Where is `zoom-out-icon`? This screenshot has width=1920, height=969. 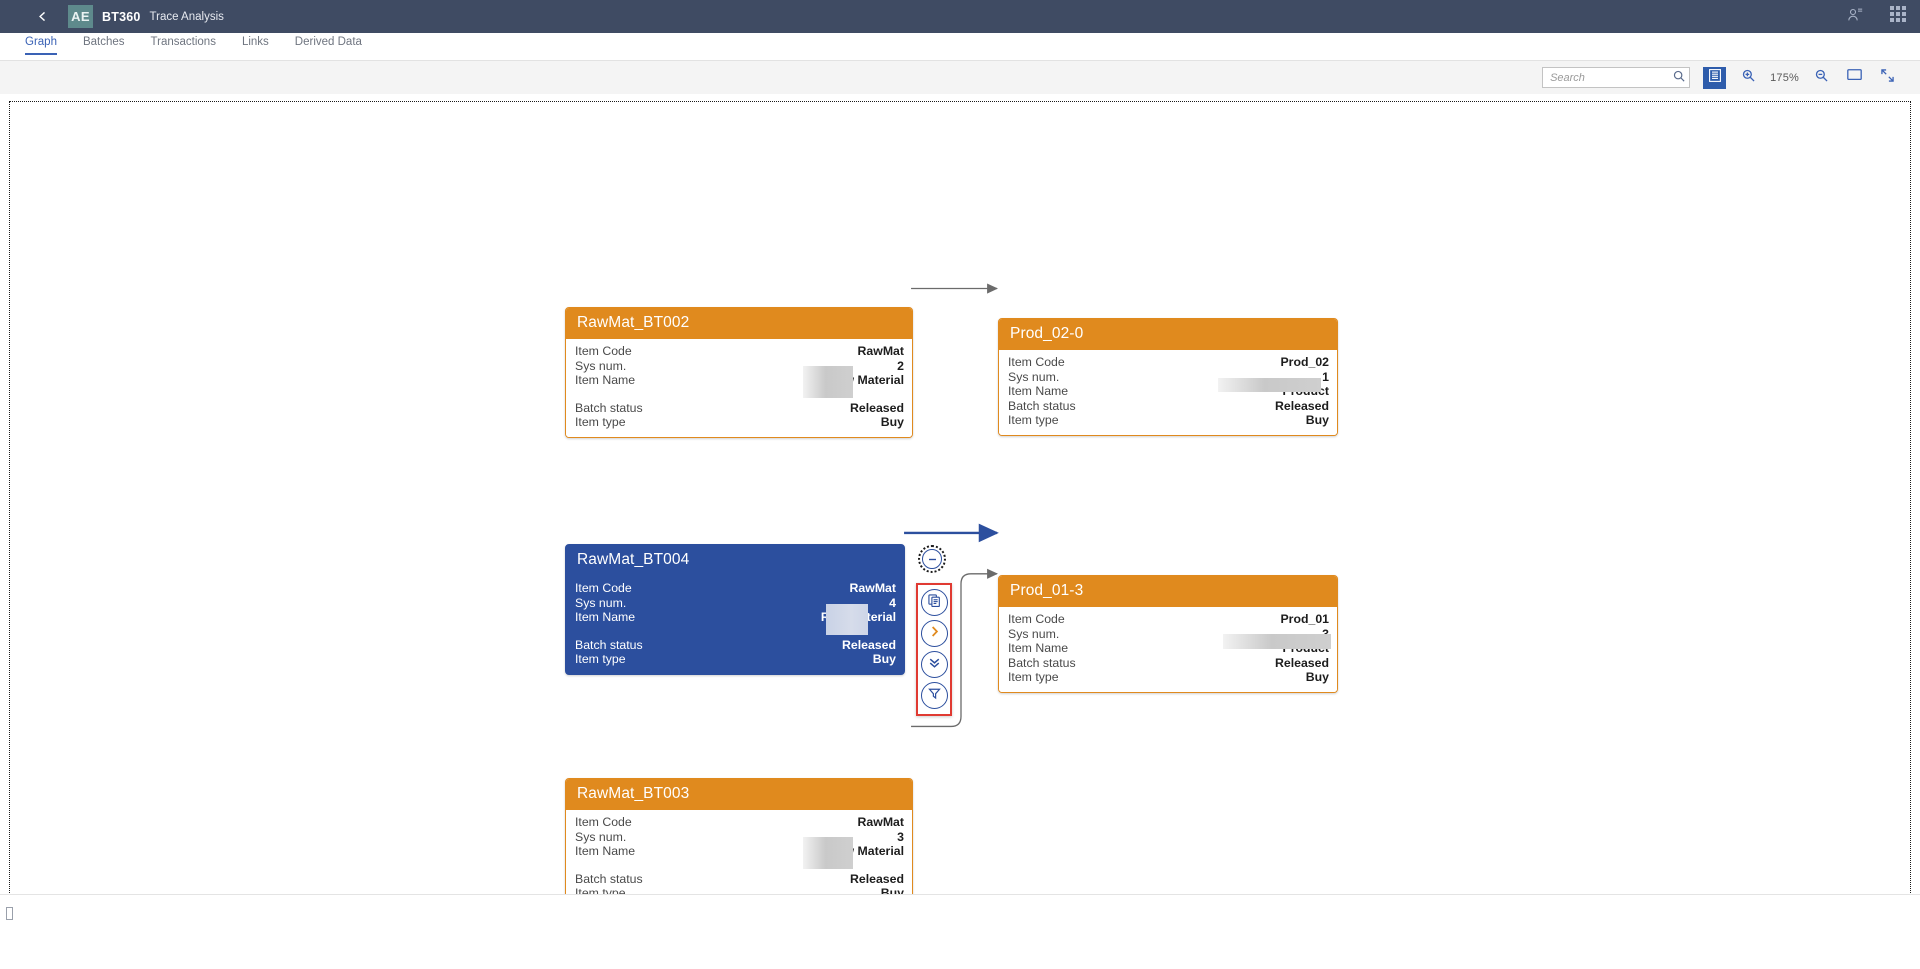 zoom-out-icon is located at coordinates (1821, 78).